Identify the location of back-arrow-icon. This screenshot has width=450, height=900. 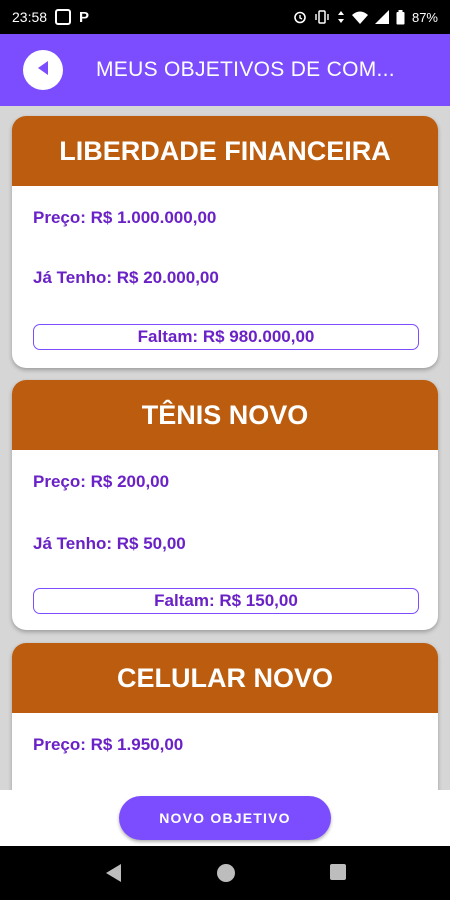
(43, 70).